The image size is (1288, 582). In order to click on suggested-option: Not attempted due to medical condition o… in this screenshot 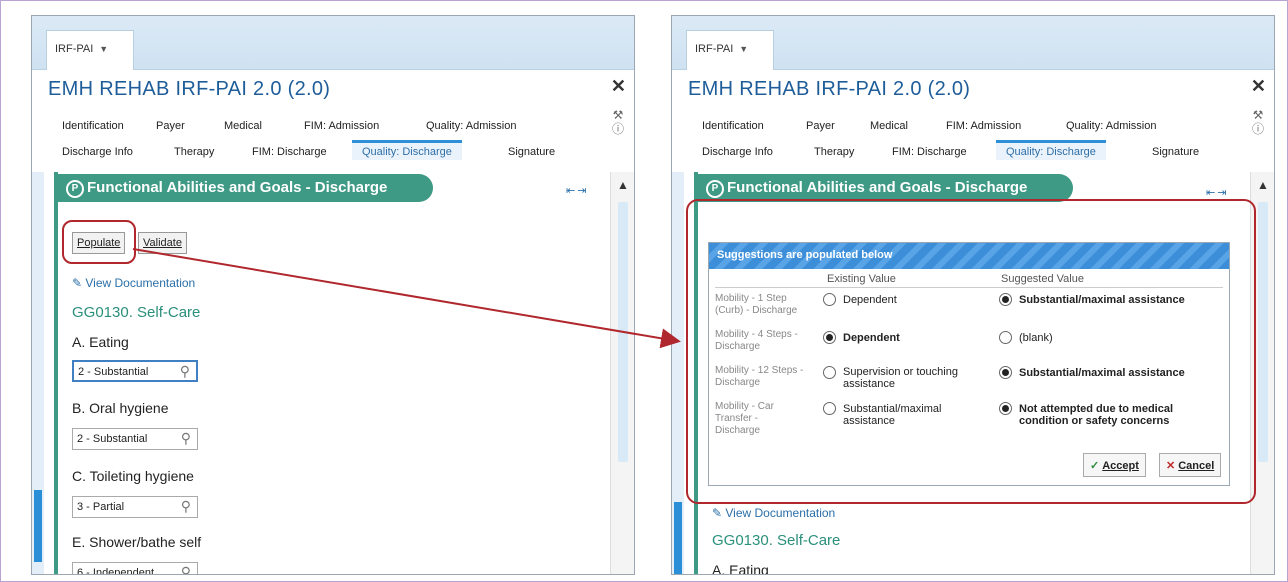, I will do `click(1096, 415)`.